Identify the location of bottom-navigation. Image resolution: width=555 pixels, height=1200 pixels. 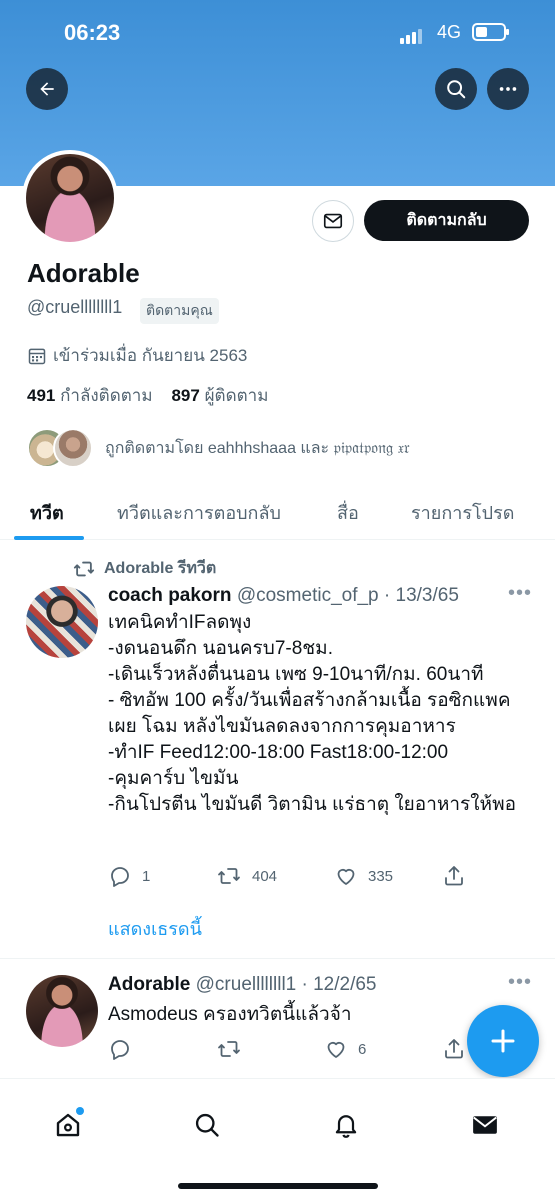
(277, 1139).